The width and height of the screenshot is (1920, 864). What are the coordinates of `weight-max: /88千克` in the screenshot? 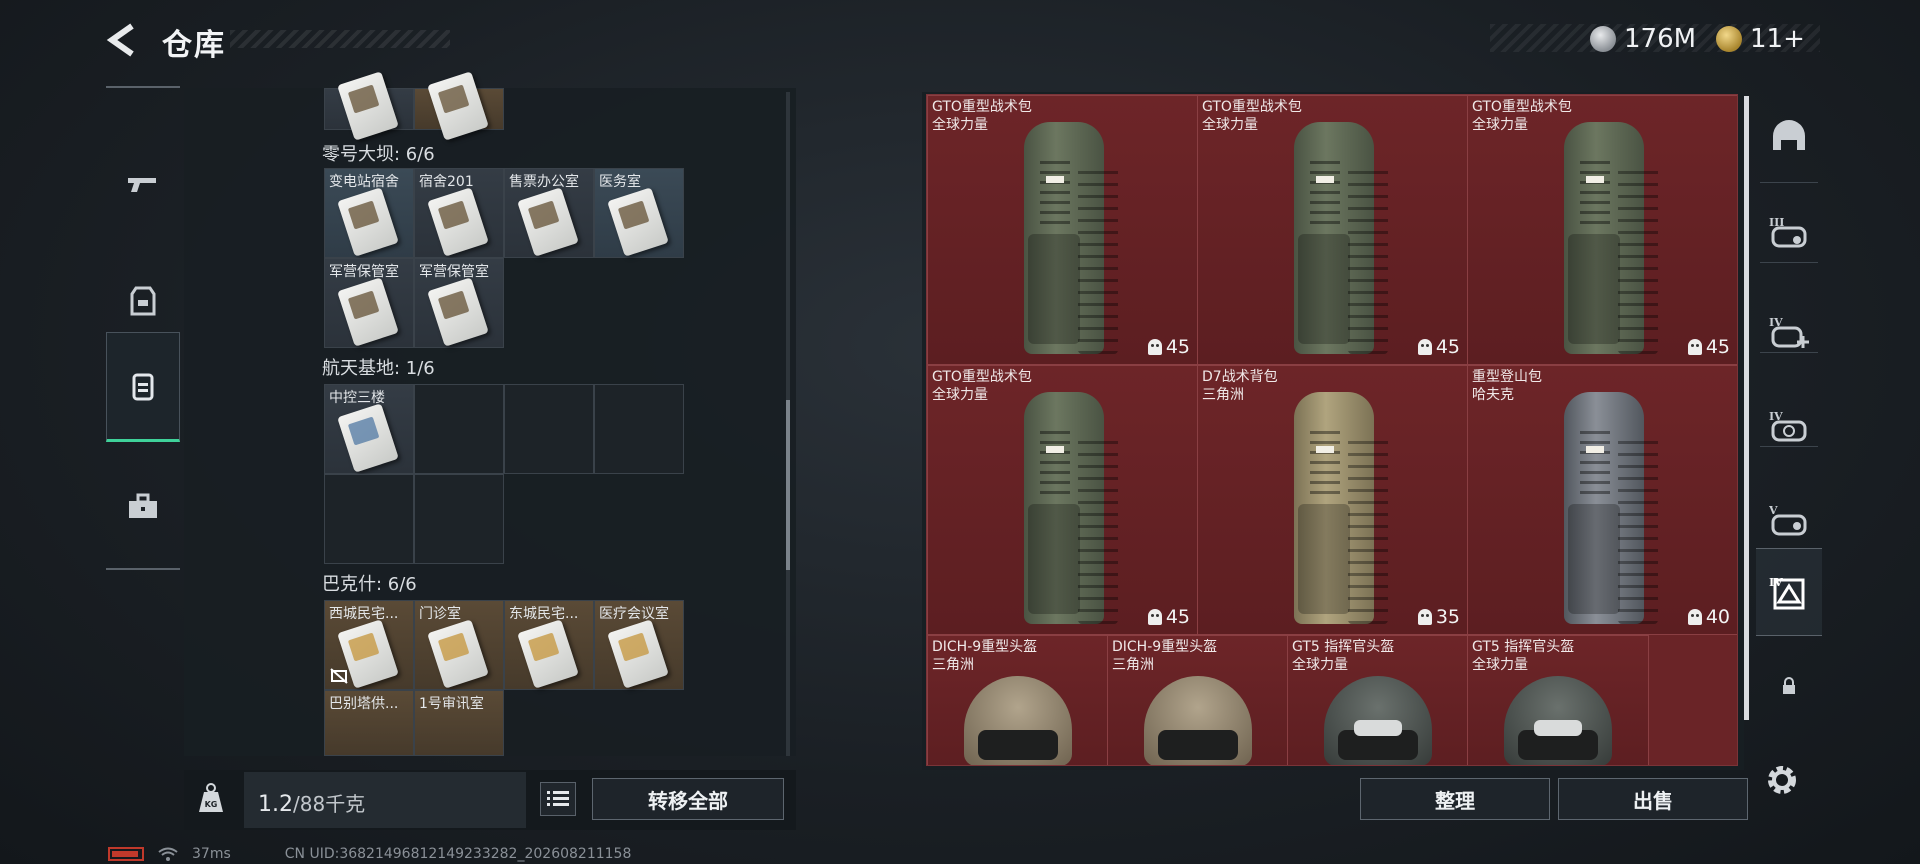 It's located at (329, 804).